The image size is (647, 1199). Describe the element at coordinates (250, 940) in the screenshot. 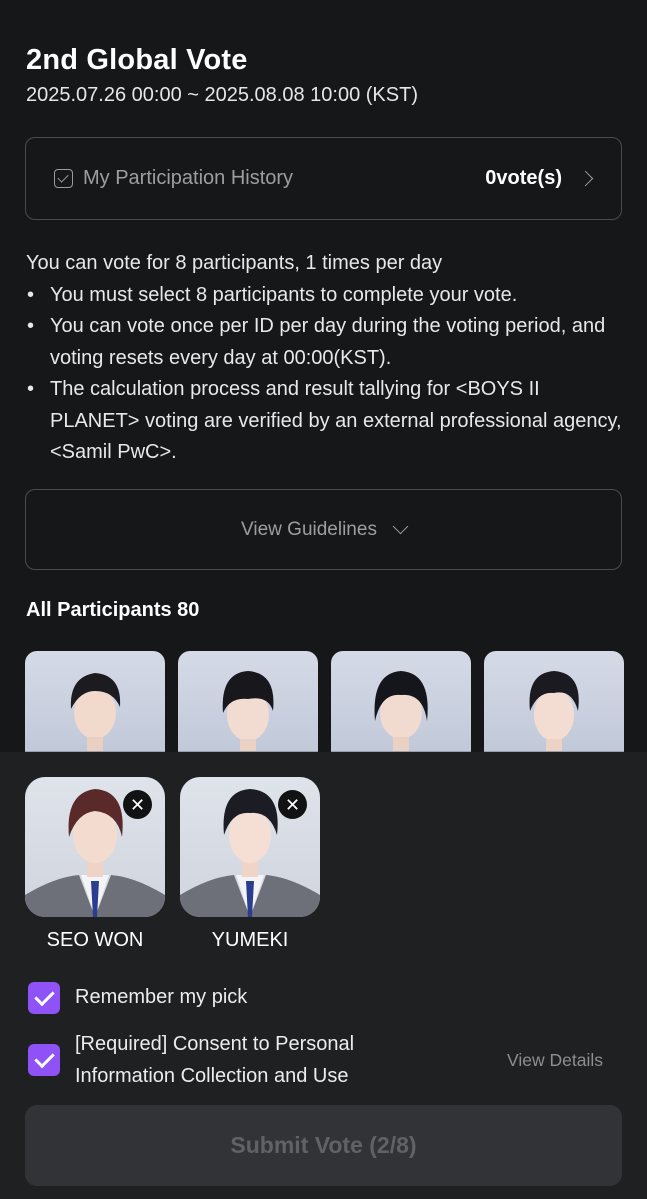

I see `picked-name: YUMEKI` at that location.